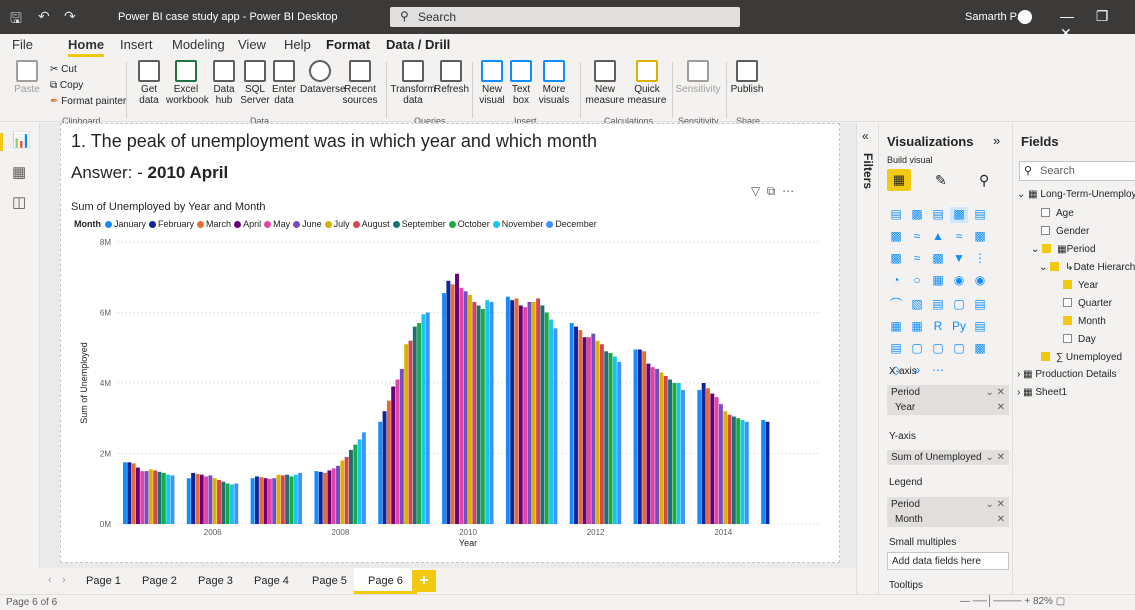 This screenshot has width=1135, height=610. What do you see at coordinates (647, 83) in the screenshot?
I see `quick-measure-button: Quick measure` at bounding box center [647, 83].